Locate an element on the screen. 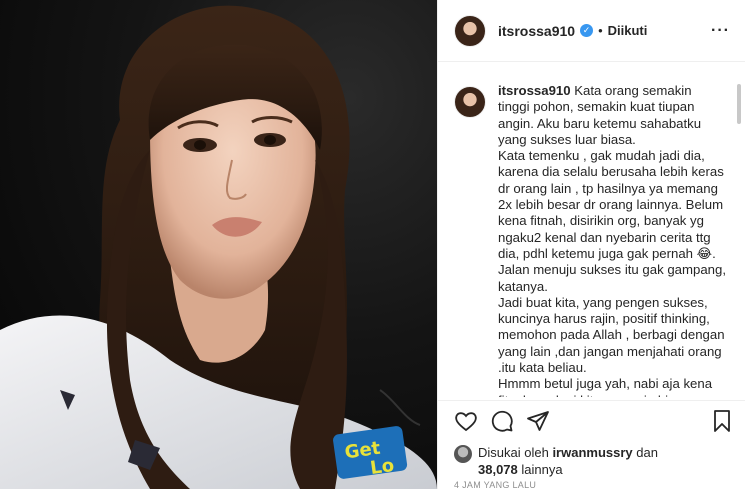 The width and height of the screenshot is (745, 489). likes-prefix: Disukai oleh is located at coordinates (515, 452).